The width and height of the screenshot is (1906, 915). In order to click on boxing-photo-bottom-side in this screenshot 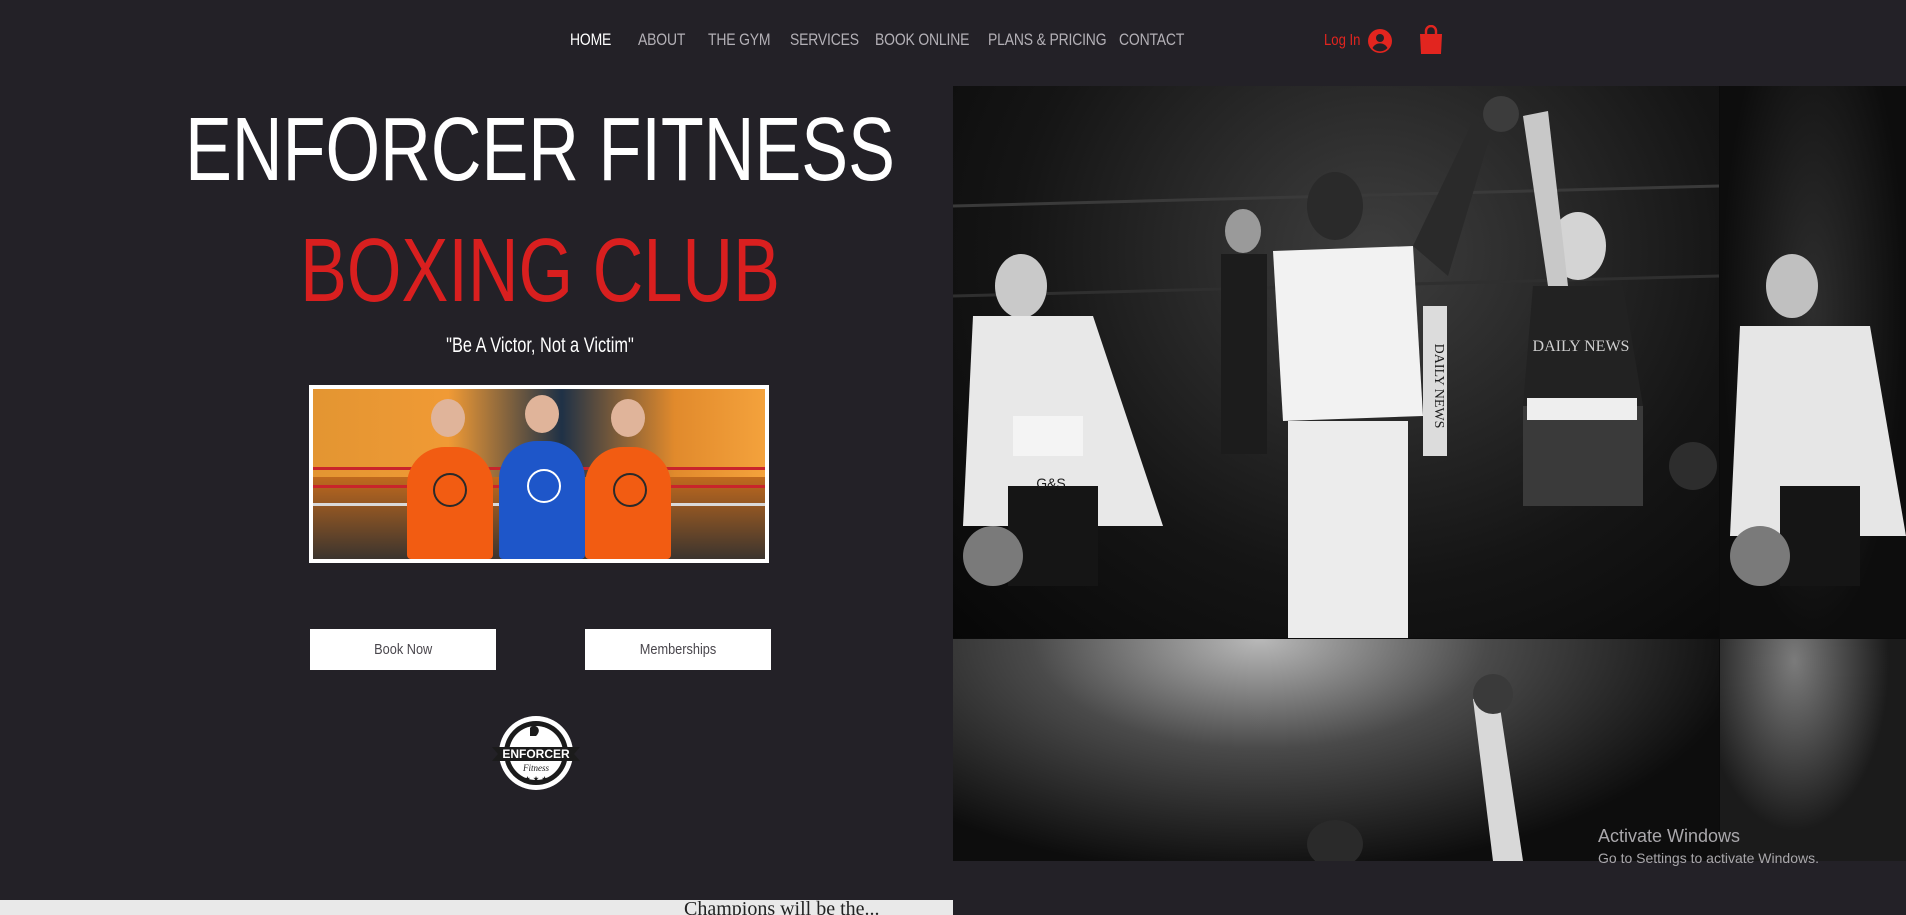, I will do `click(1813, 750)`.